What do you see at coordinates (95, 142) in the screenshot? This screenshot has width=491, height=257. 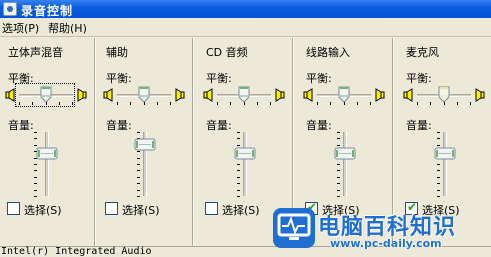 I see `column-separator` at bounding box center [95, 142].